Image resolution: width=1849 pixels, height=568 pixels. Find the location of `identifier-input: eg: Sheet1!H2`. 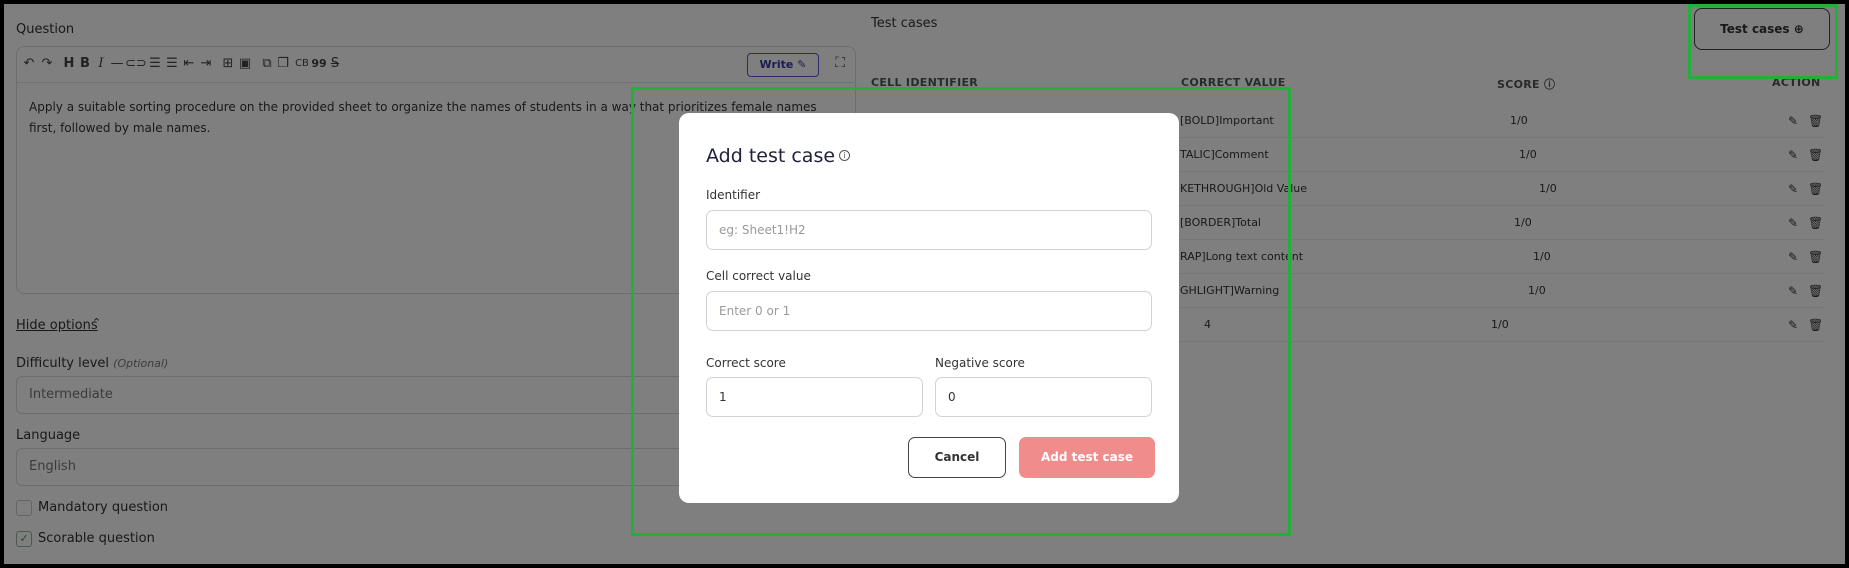

identifier-input: eg: Sheet1!H2 is located at coordinates (929, 230).